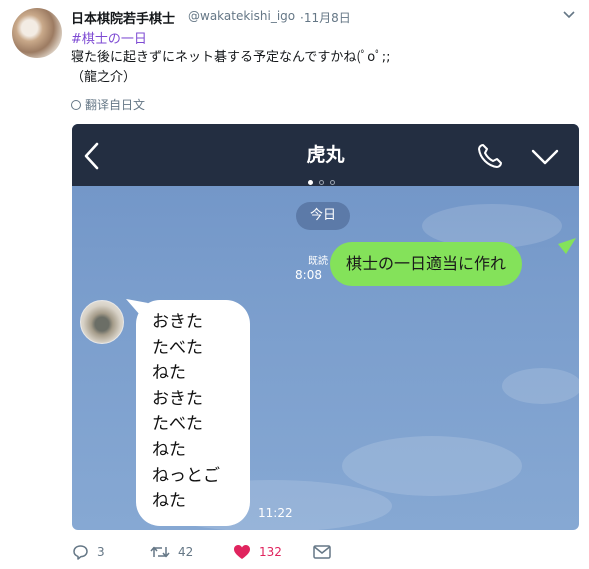 This screenshot has height=569, width=589. I want to click on page-indicator, so click(324, 179).